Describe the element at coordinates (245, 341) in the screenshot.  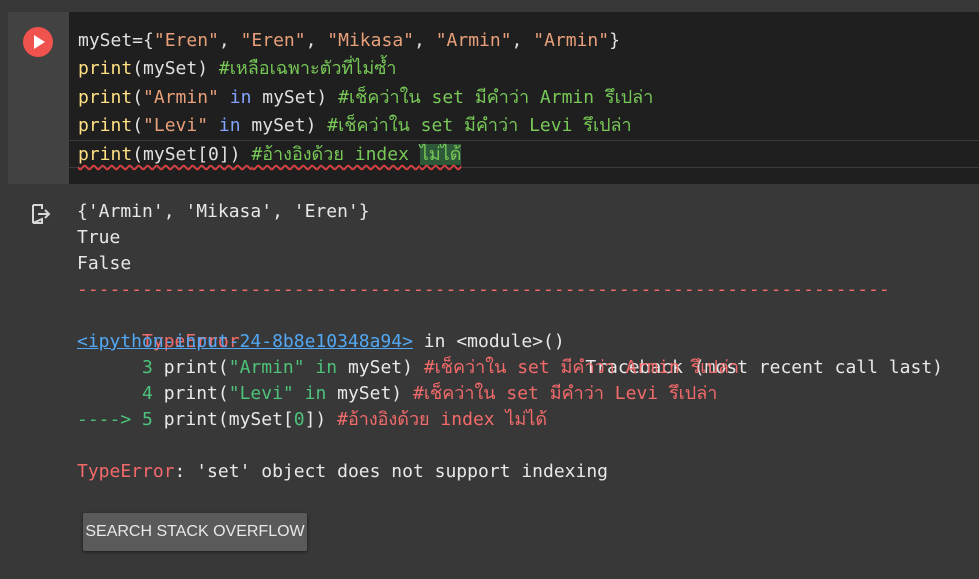
I see `ipython-input-link: <ipython-input-24-8b8e10348a94>` at that location.